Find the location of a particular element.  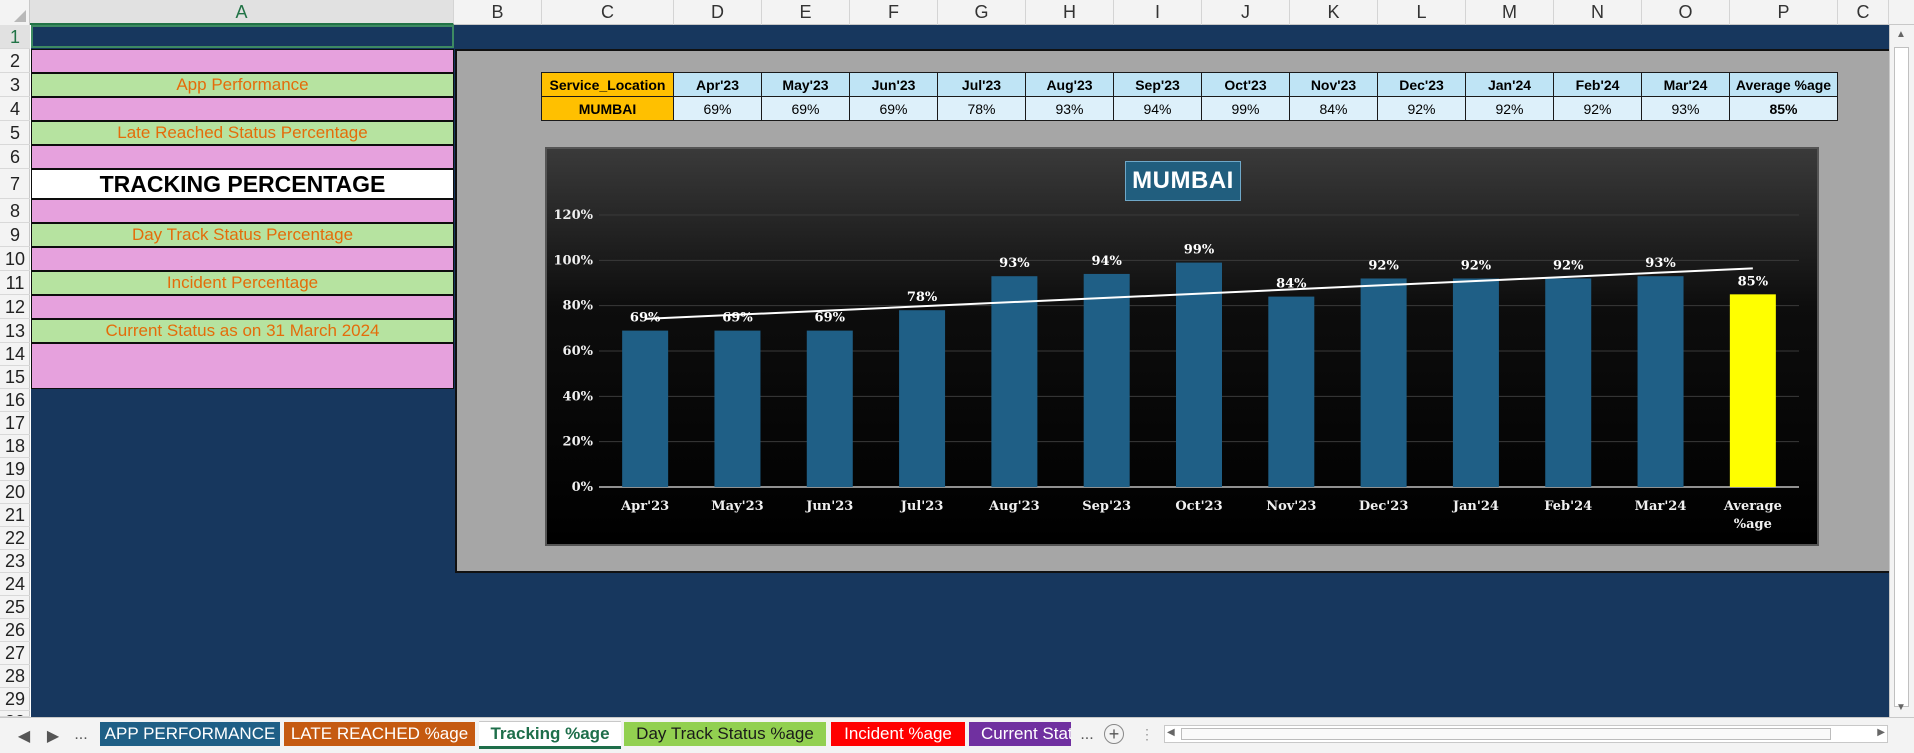

row-header-9: 9 is located at coordinates (15, 235).